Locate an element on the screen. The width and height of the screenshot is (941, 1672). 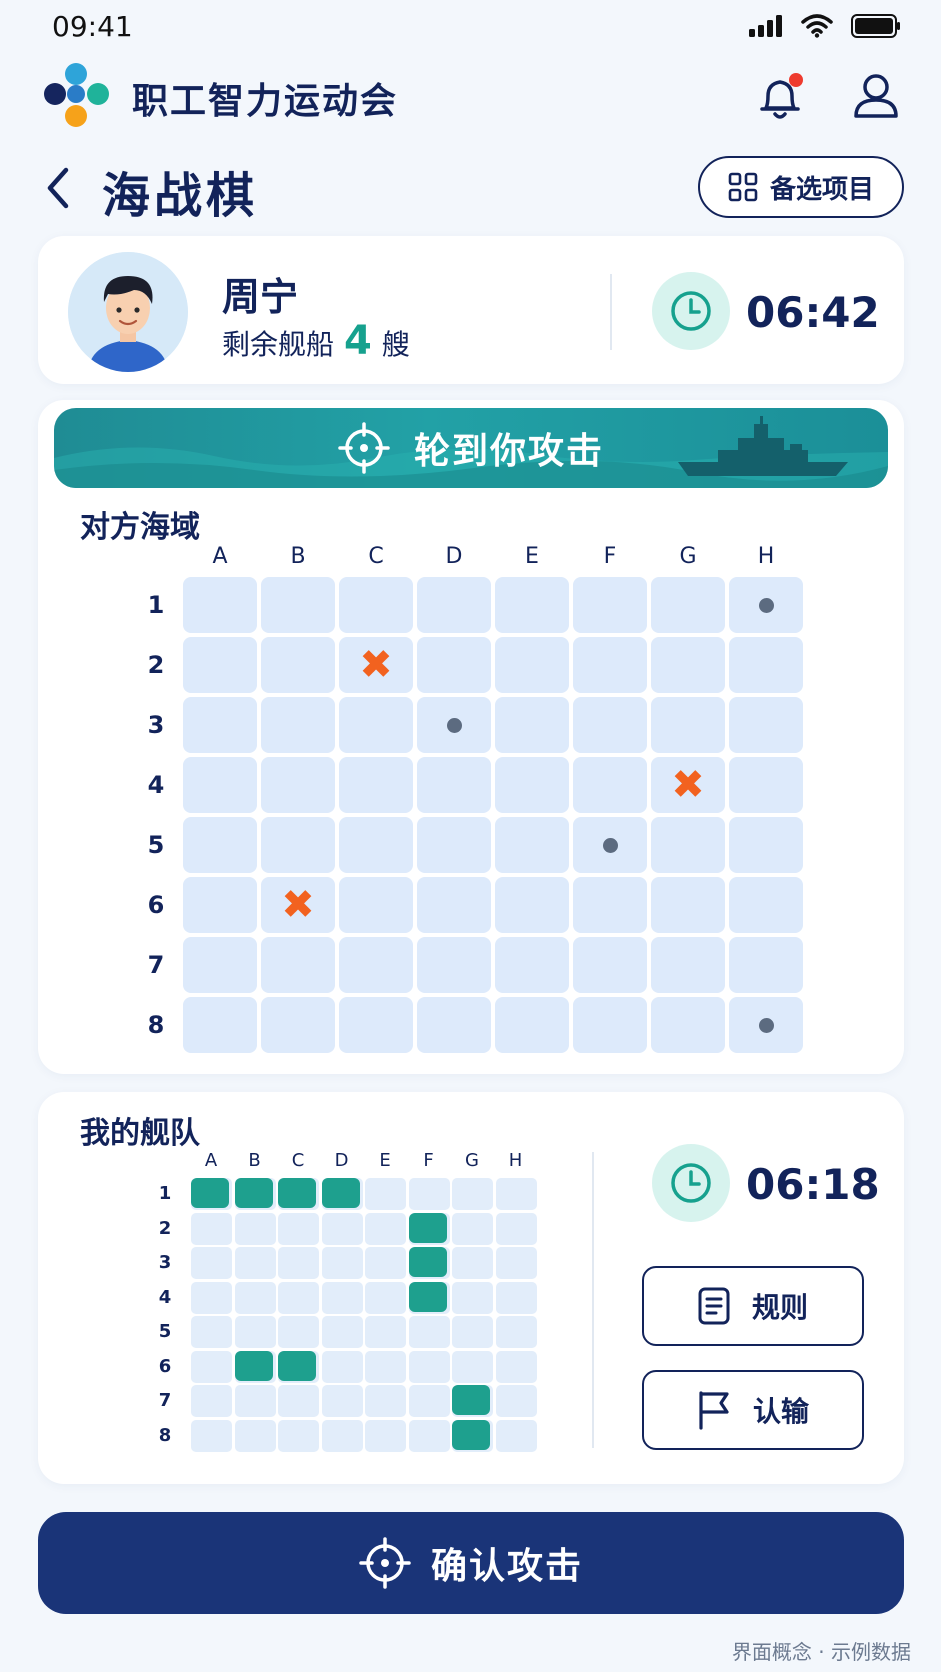
rules-label: 规则 is located at coordinates (779, 1307).